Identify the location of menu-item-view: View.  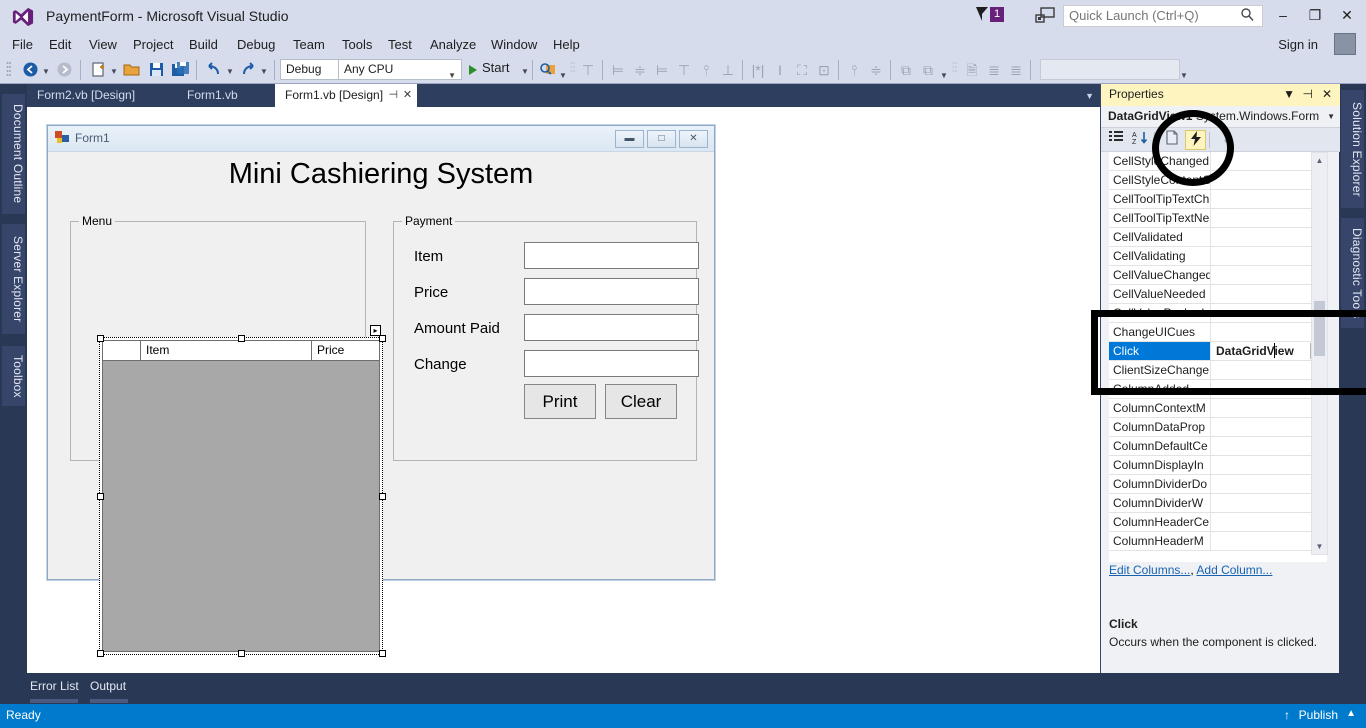
(103, 44).